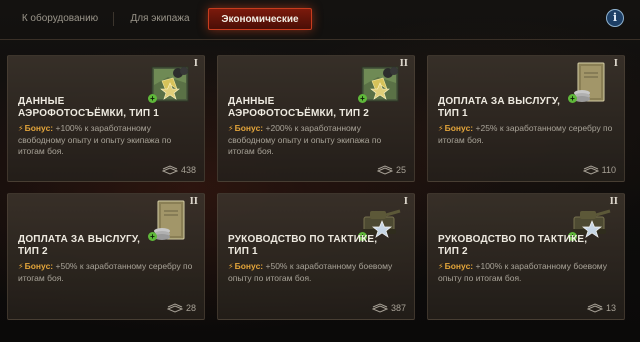 This screenshot has width=640, height=342. Describe the element at coordinates (113, 19) in the screenshot. I see `tab-divider` at that location.